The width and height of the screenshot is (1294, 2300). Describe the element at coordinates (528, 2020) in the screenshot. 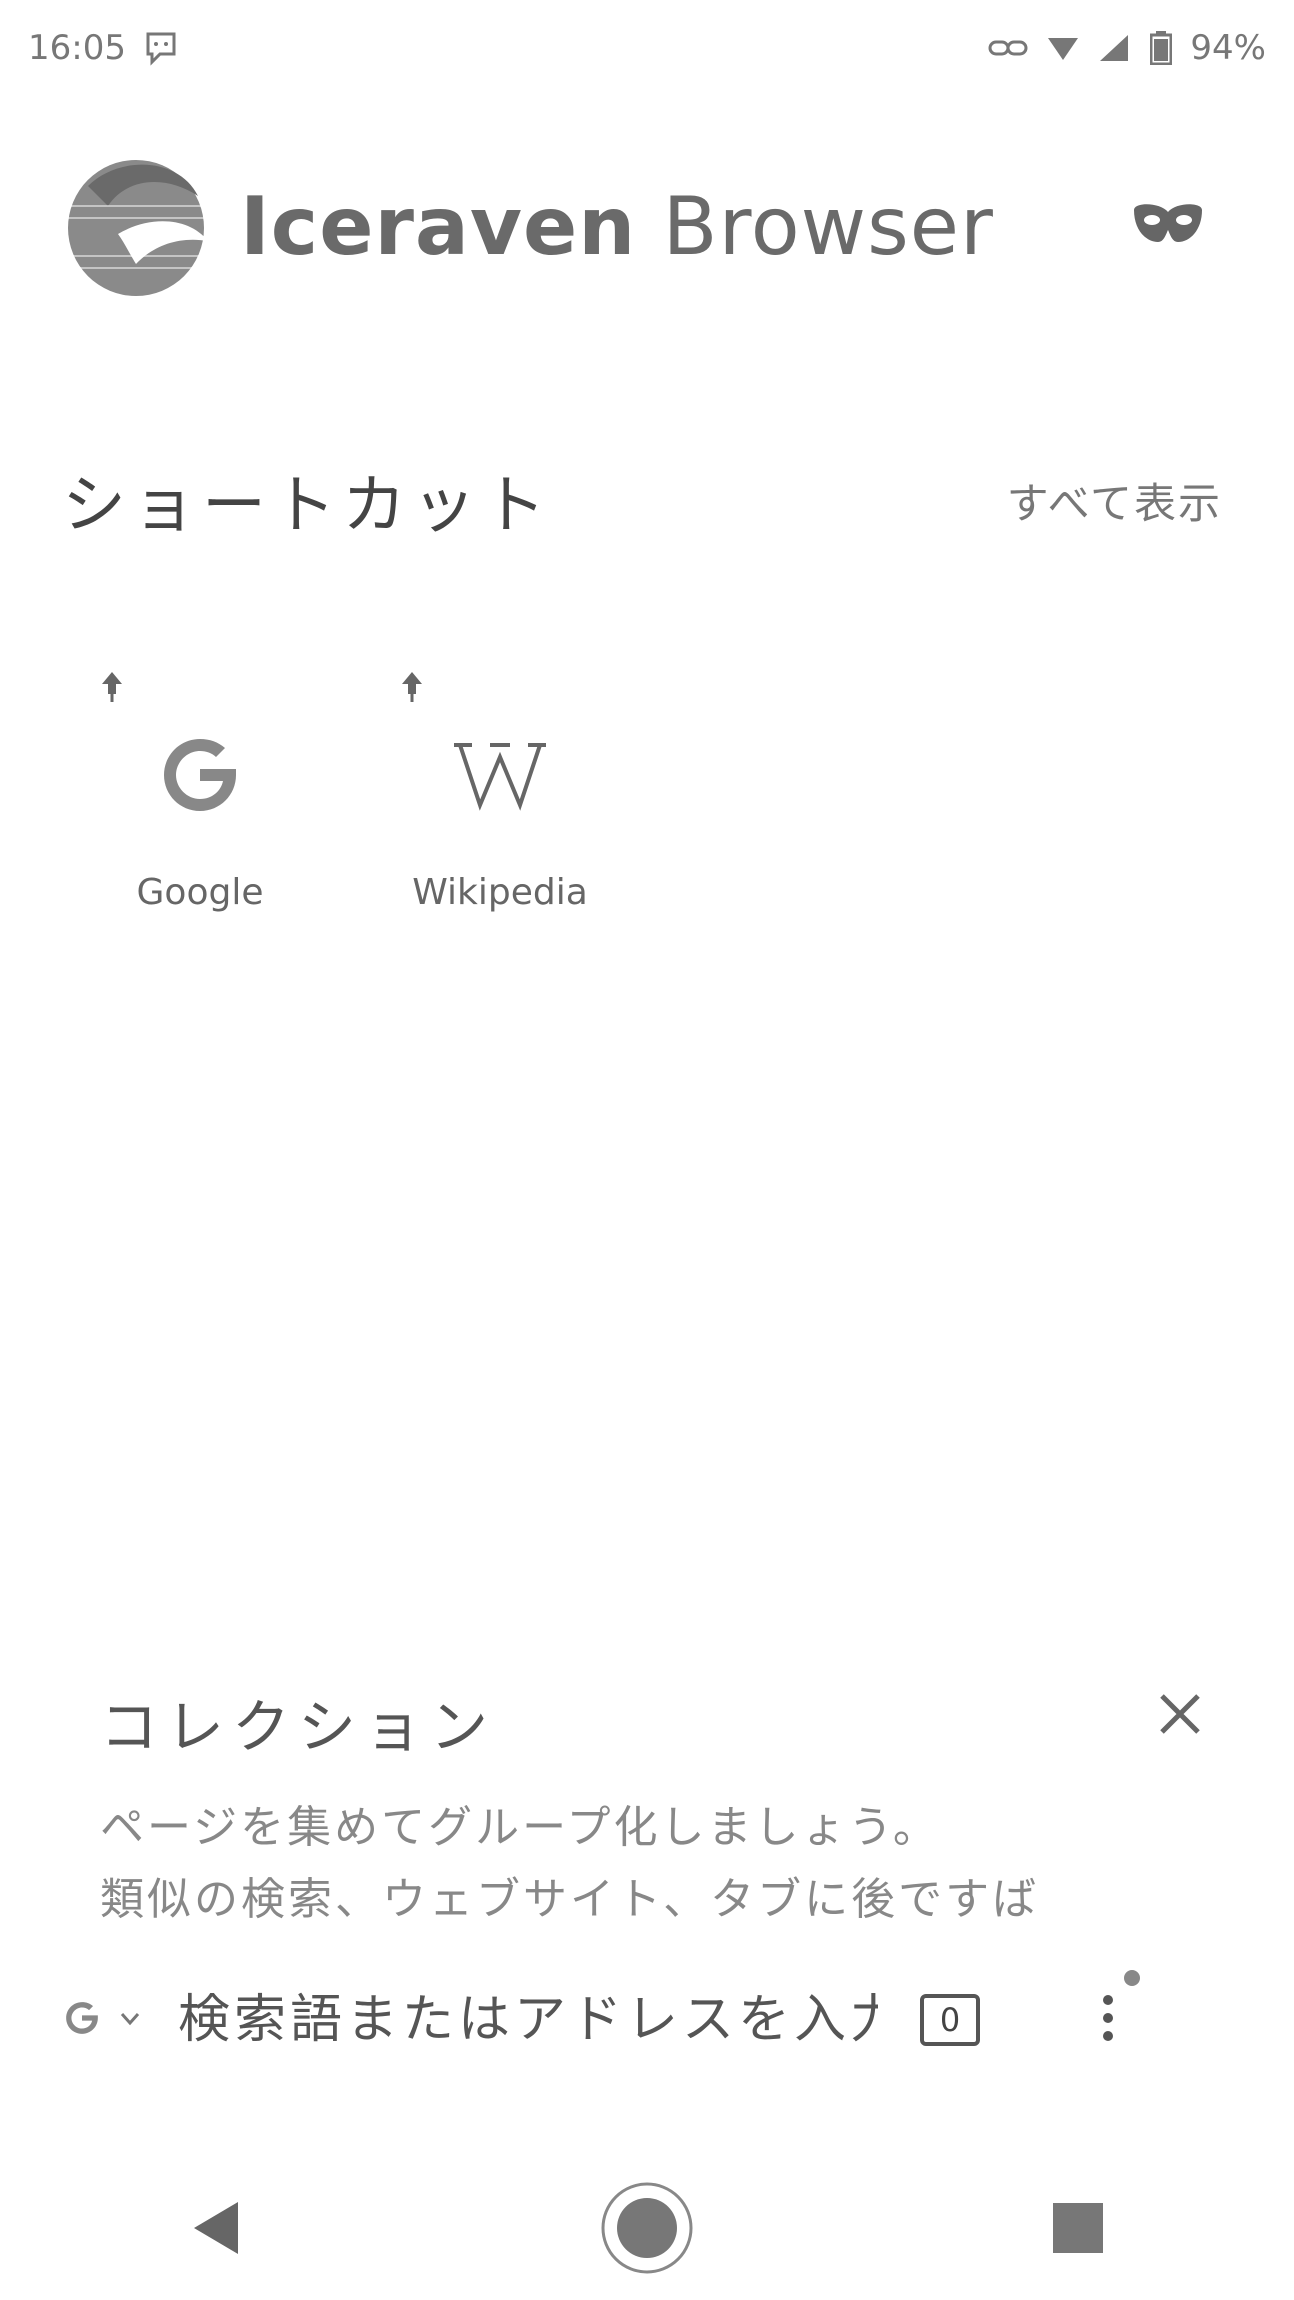

I see `address-input` at that location.